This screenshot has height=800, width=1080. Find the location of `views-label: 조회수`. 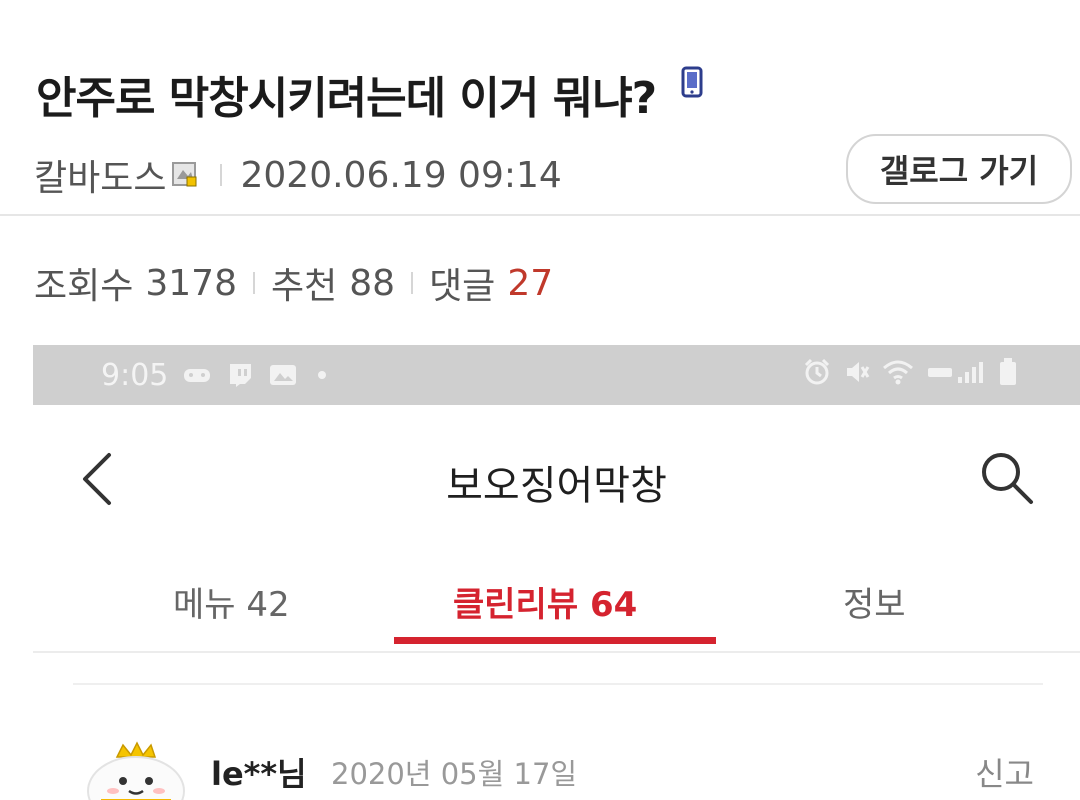

views-label: 조회수 is located at coordinates (84, 286).